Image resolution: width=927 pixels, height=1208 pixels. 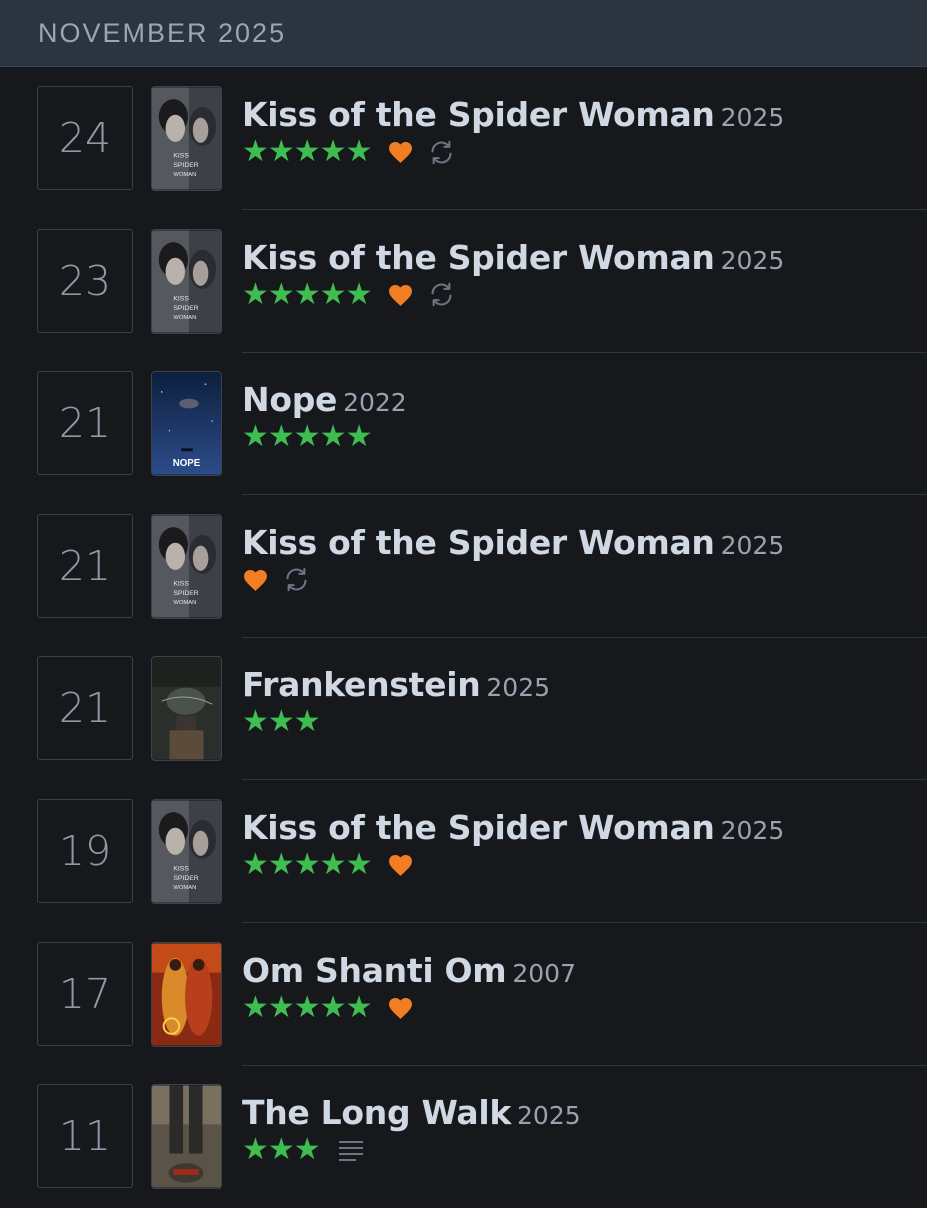 I want to click on film-year: 2022, so click(x=375, y=402).